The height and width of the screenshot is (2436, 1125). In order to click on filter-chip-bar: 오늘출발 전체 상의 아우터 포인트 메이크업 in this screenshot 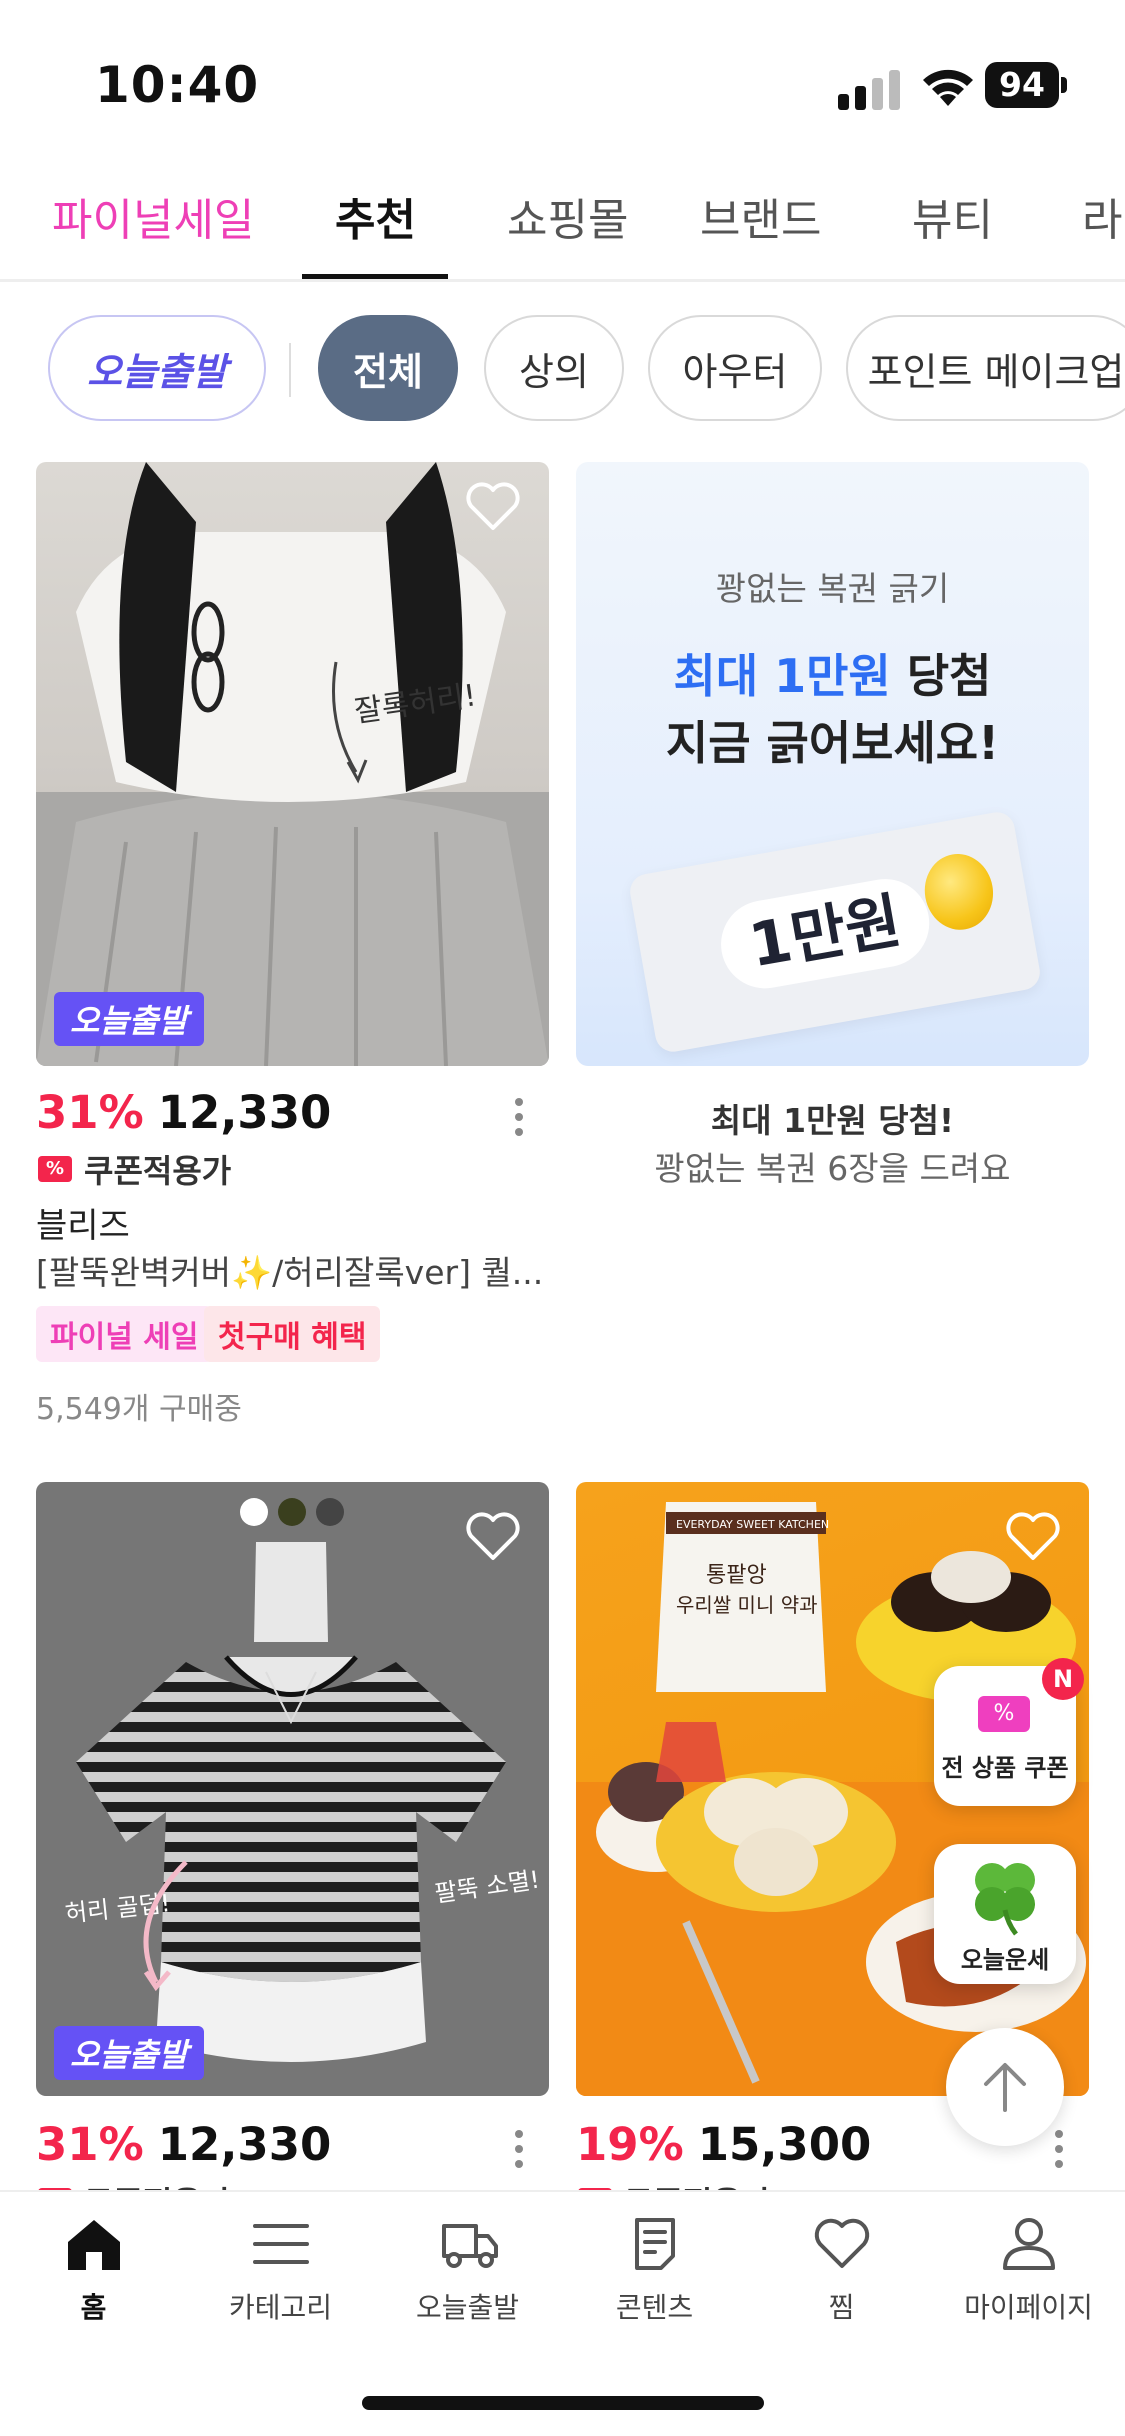, I will do `click(562, 371)`.